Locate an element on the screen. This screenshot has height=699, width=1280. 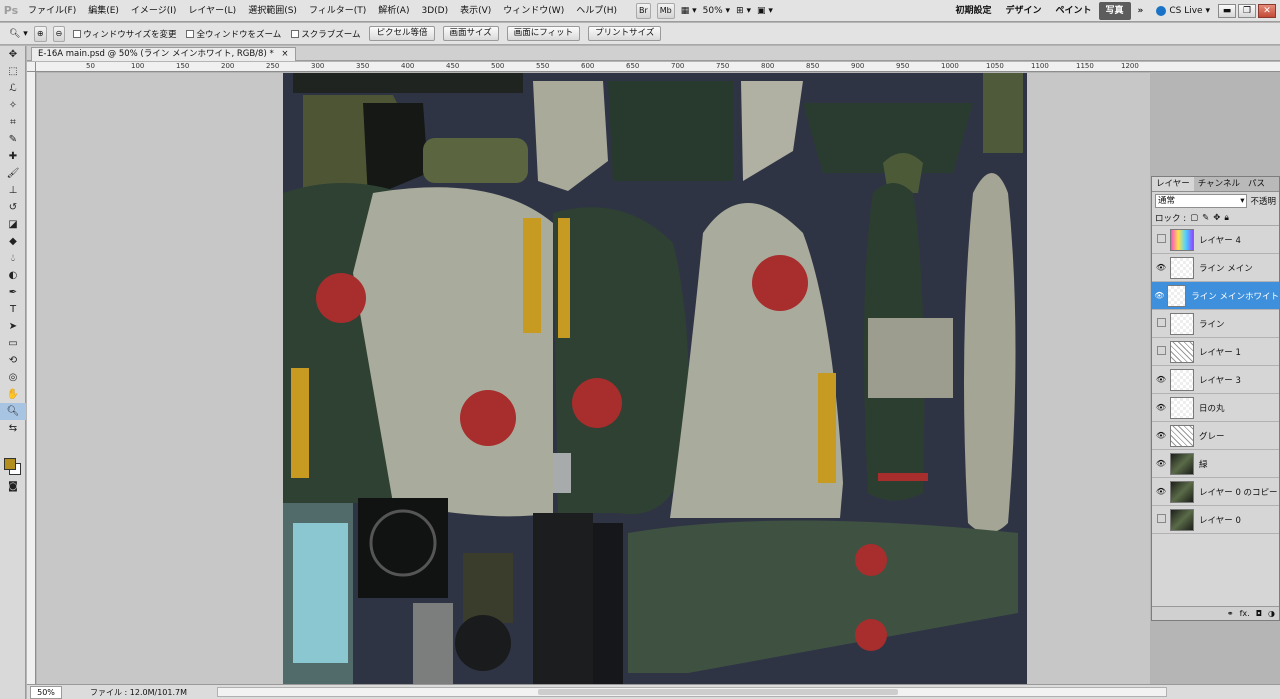
close-icon: × is located at coordinates (284, 54).